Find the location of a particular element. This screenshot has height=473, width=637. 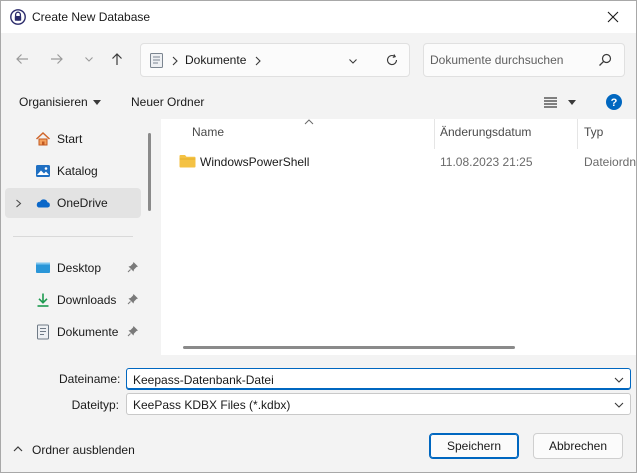

download-icon is located at coordinates (43, 300).